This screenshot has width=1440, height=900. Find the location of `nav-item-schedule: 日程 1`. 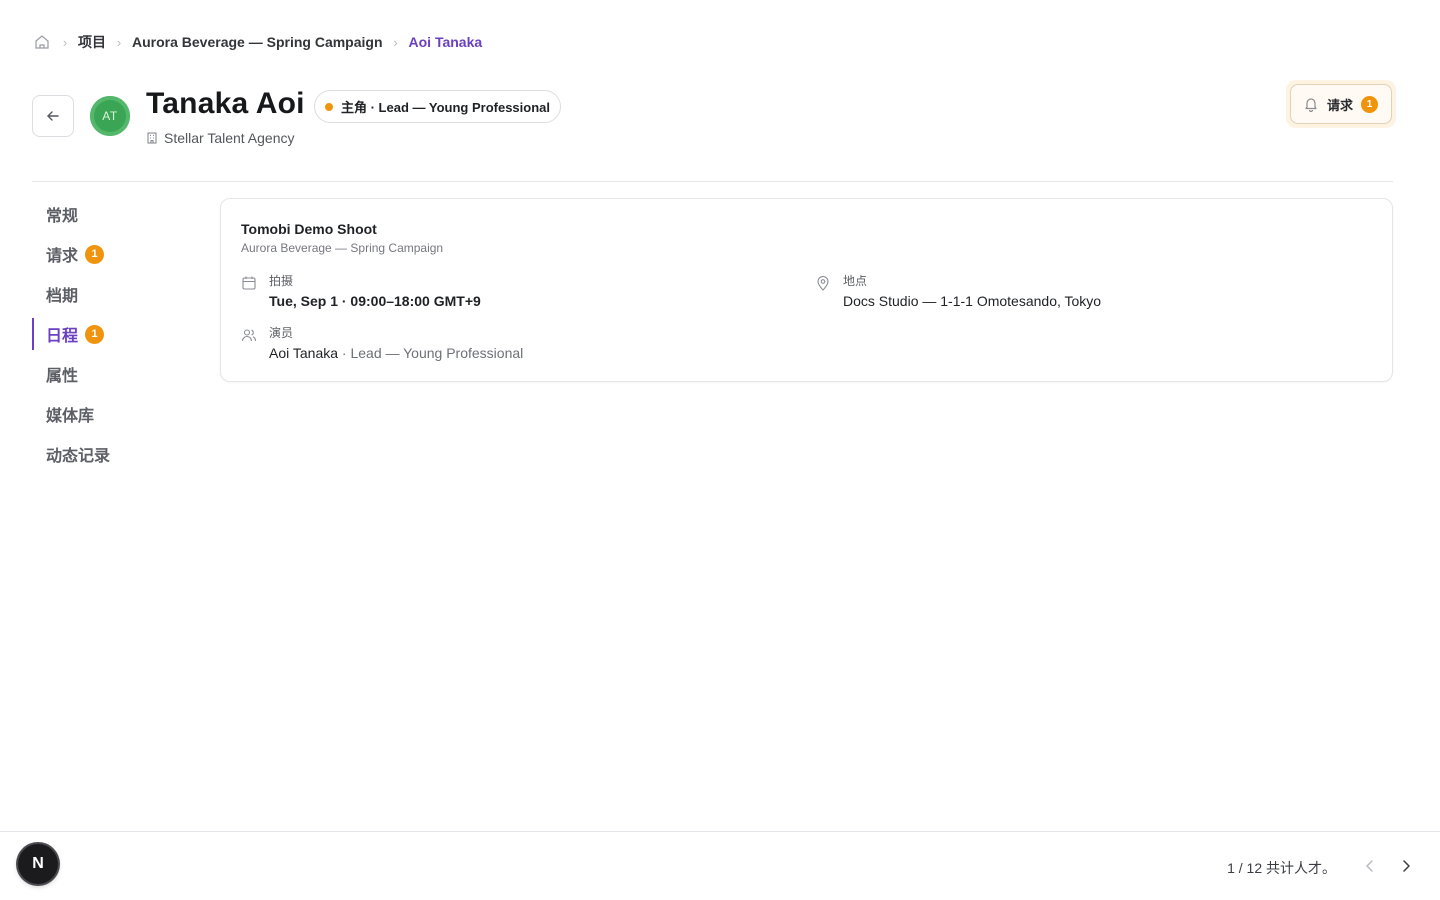

nav-item-schedule: 日程 1 is located at coordinates (117, 334).